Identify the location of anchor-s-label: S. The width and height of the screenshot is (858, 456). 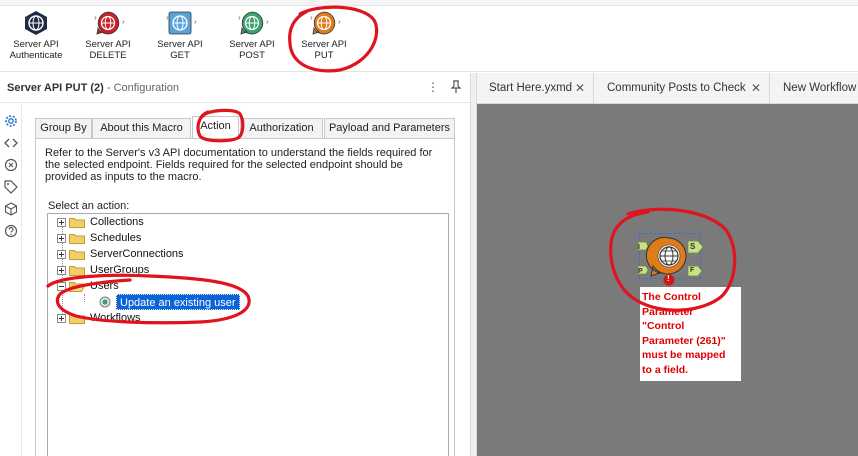
(693, 246).